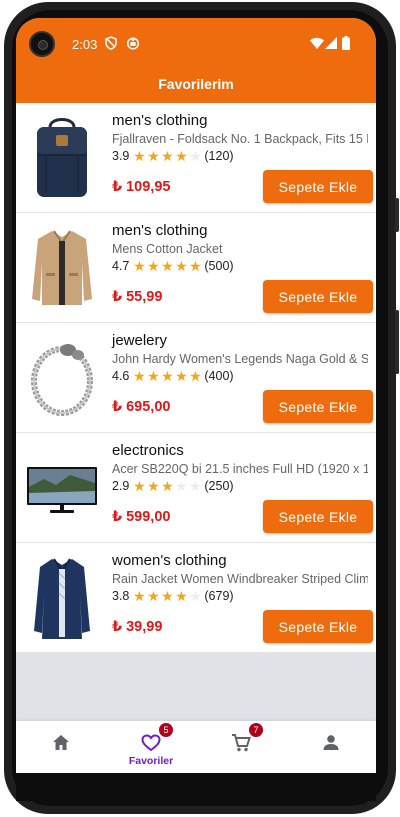 Image resolution: width=400 pixels, height=817 pixels. I want to click on rating-count: (500), so click(219, 266).